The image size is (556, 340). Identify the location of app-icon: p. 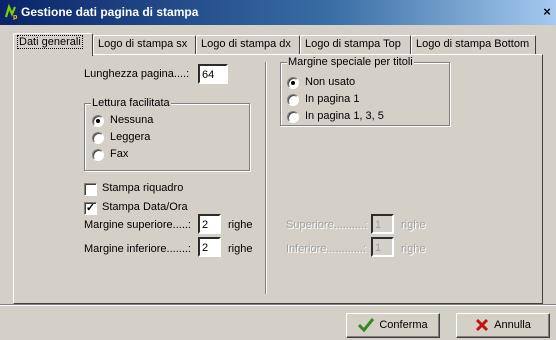
(10, 12).